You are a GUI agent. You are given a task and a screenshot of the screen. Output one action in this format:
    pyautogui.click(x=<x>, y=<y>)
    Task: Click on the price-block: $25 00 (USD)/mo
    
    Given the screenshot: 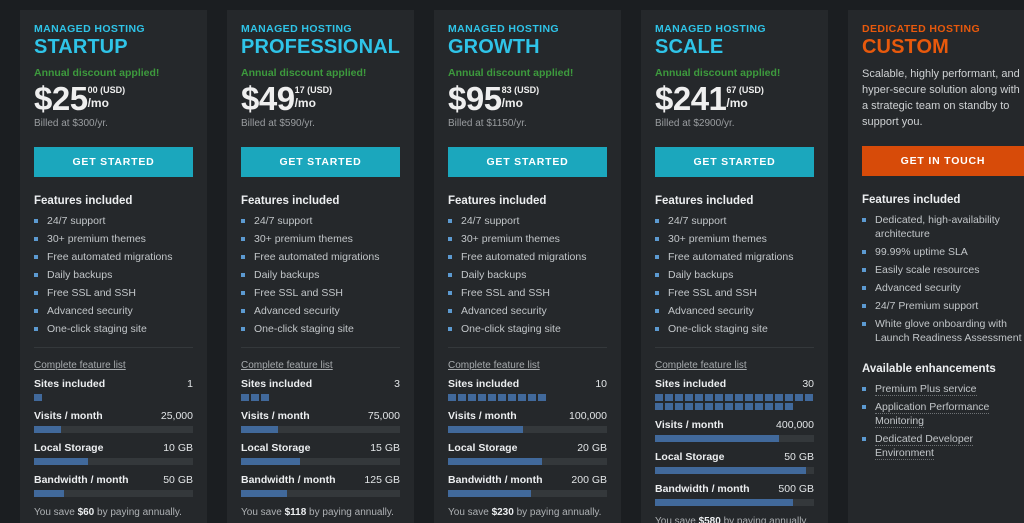 What is the action you would take?
    pyautogui.click(x=113, y=99)
    